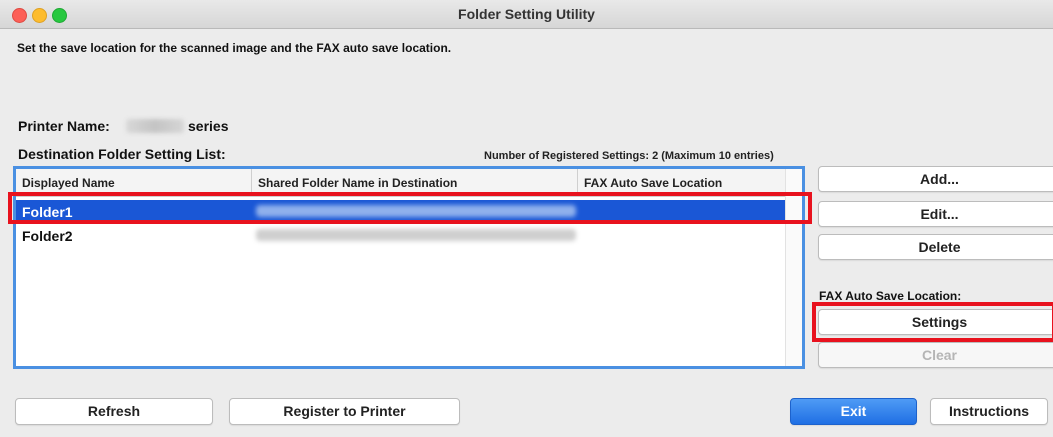  Describe the element at coordinates (415, 182) in the screenshot. I see `column-header-shared-folder: Shared Folder Name in Destination` at that location.